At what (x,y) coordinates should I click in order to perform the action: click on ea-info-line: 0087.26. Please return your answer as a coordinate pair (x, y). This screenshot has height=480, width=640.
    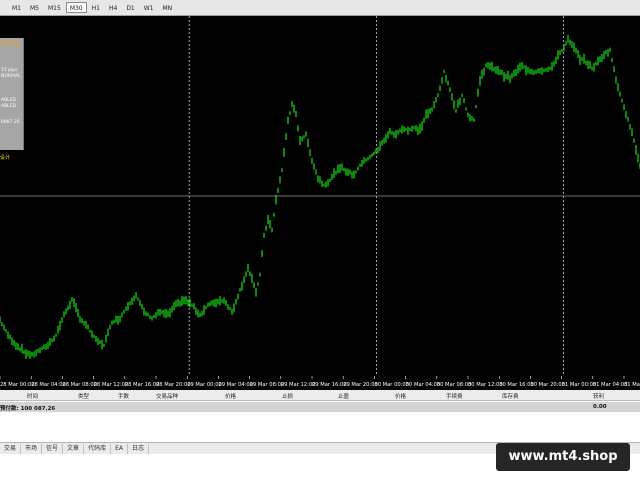
    Looking at the image, I should click on (10, 122).